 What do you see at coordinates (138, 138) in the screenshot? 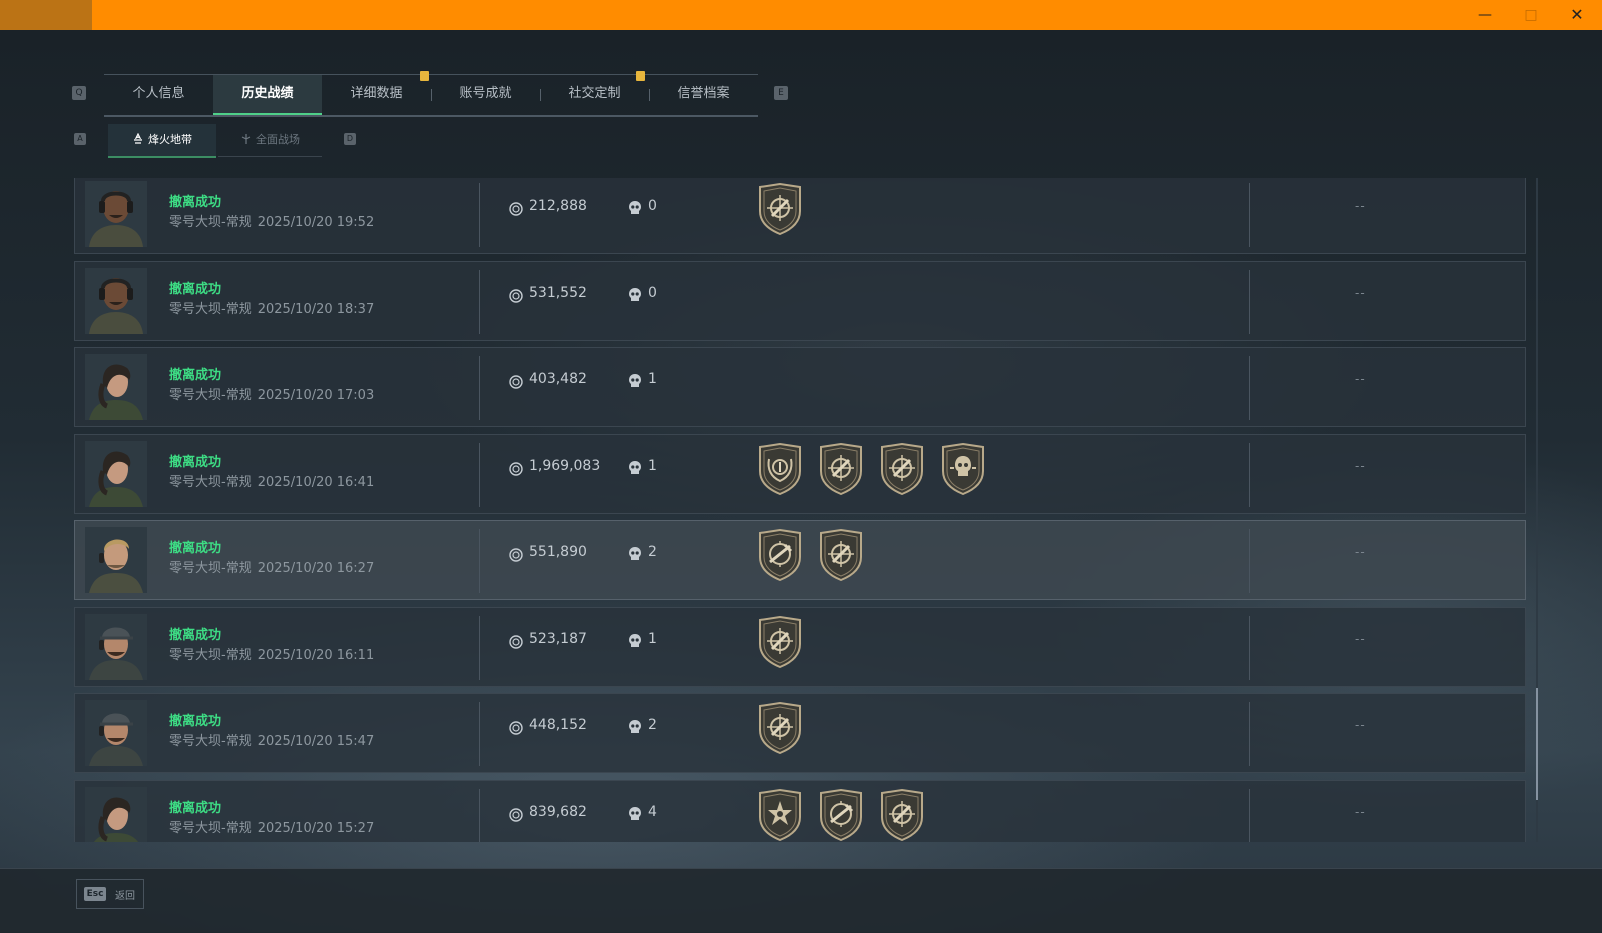
I see `hazard-zone-icon` at bounding box center [138, 138].